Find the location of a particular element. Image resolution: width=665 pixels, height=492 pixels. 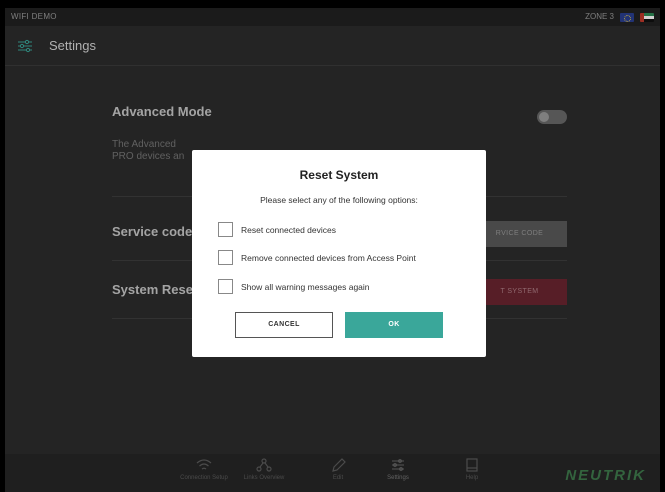

dialog-title: Reset System is located at coordinates (339, 175).